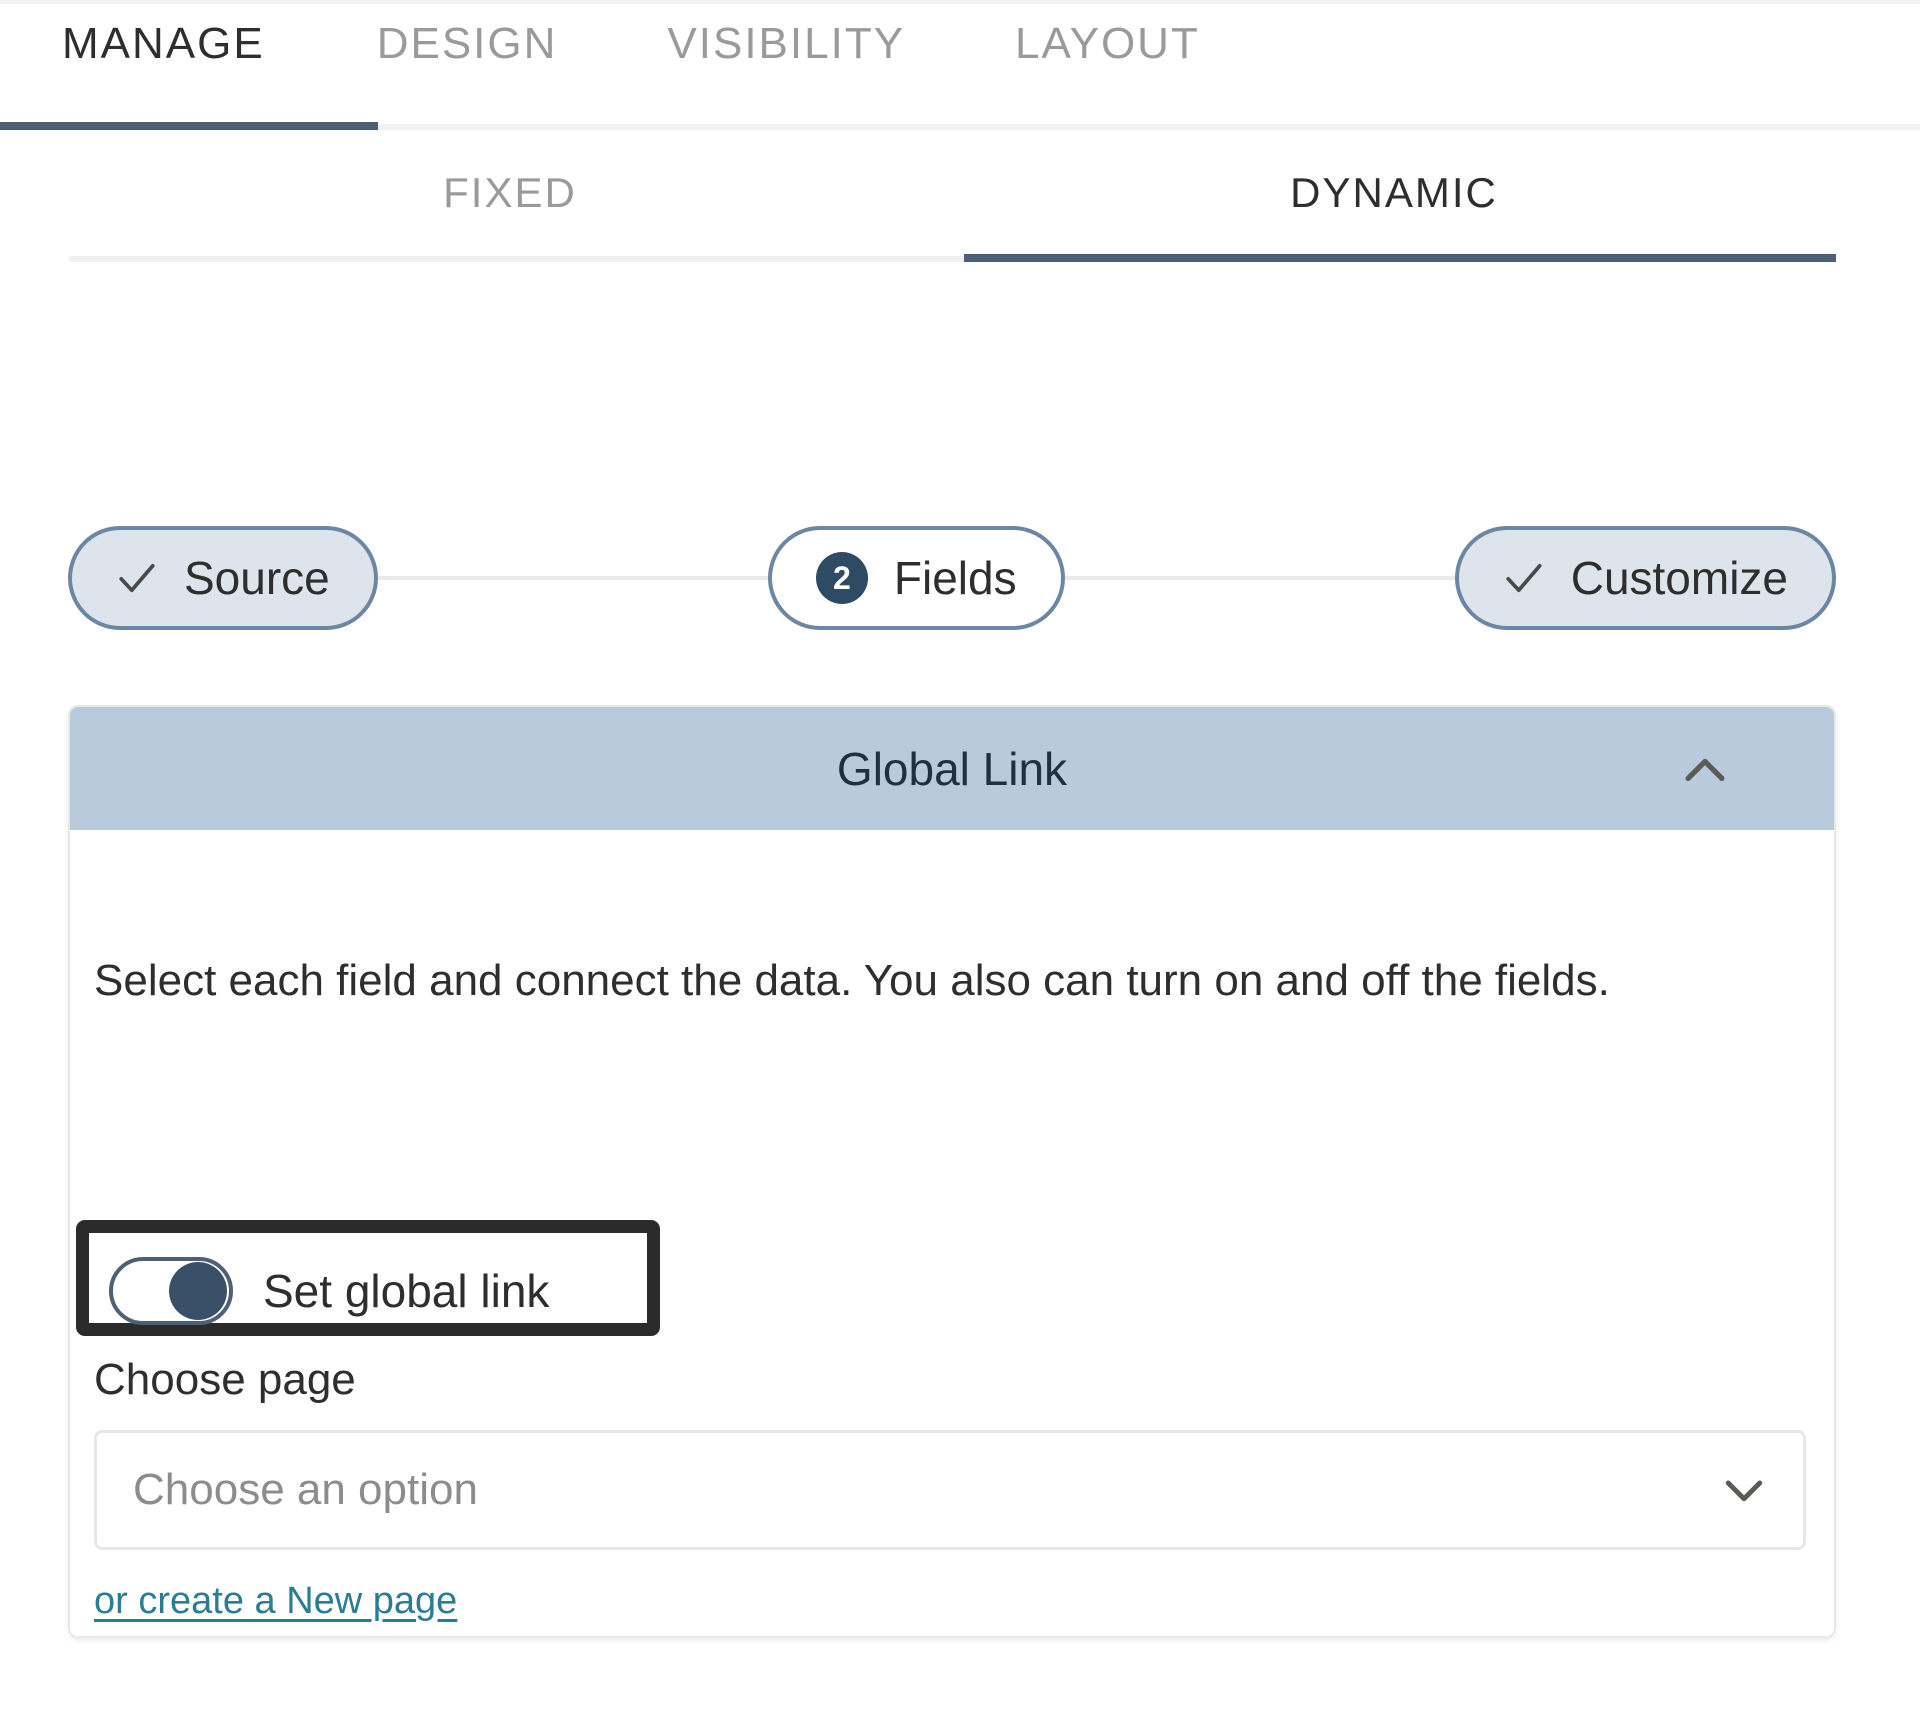 The image size is (1920, 1711). What do you see at coordinates (1679, 578) in the screenshot?
I see `step-customize-label: Customize` at bounding box center [1679, 578].